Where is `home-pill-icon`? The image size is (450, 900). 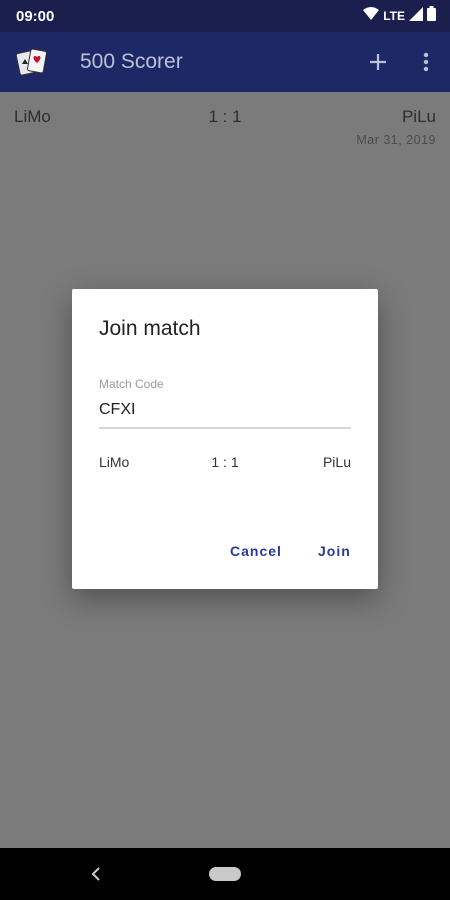 home-pill-icon is located at coordinates (225, 874).